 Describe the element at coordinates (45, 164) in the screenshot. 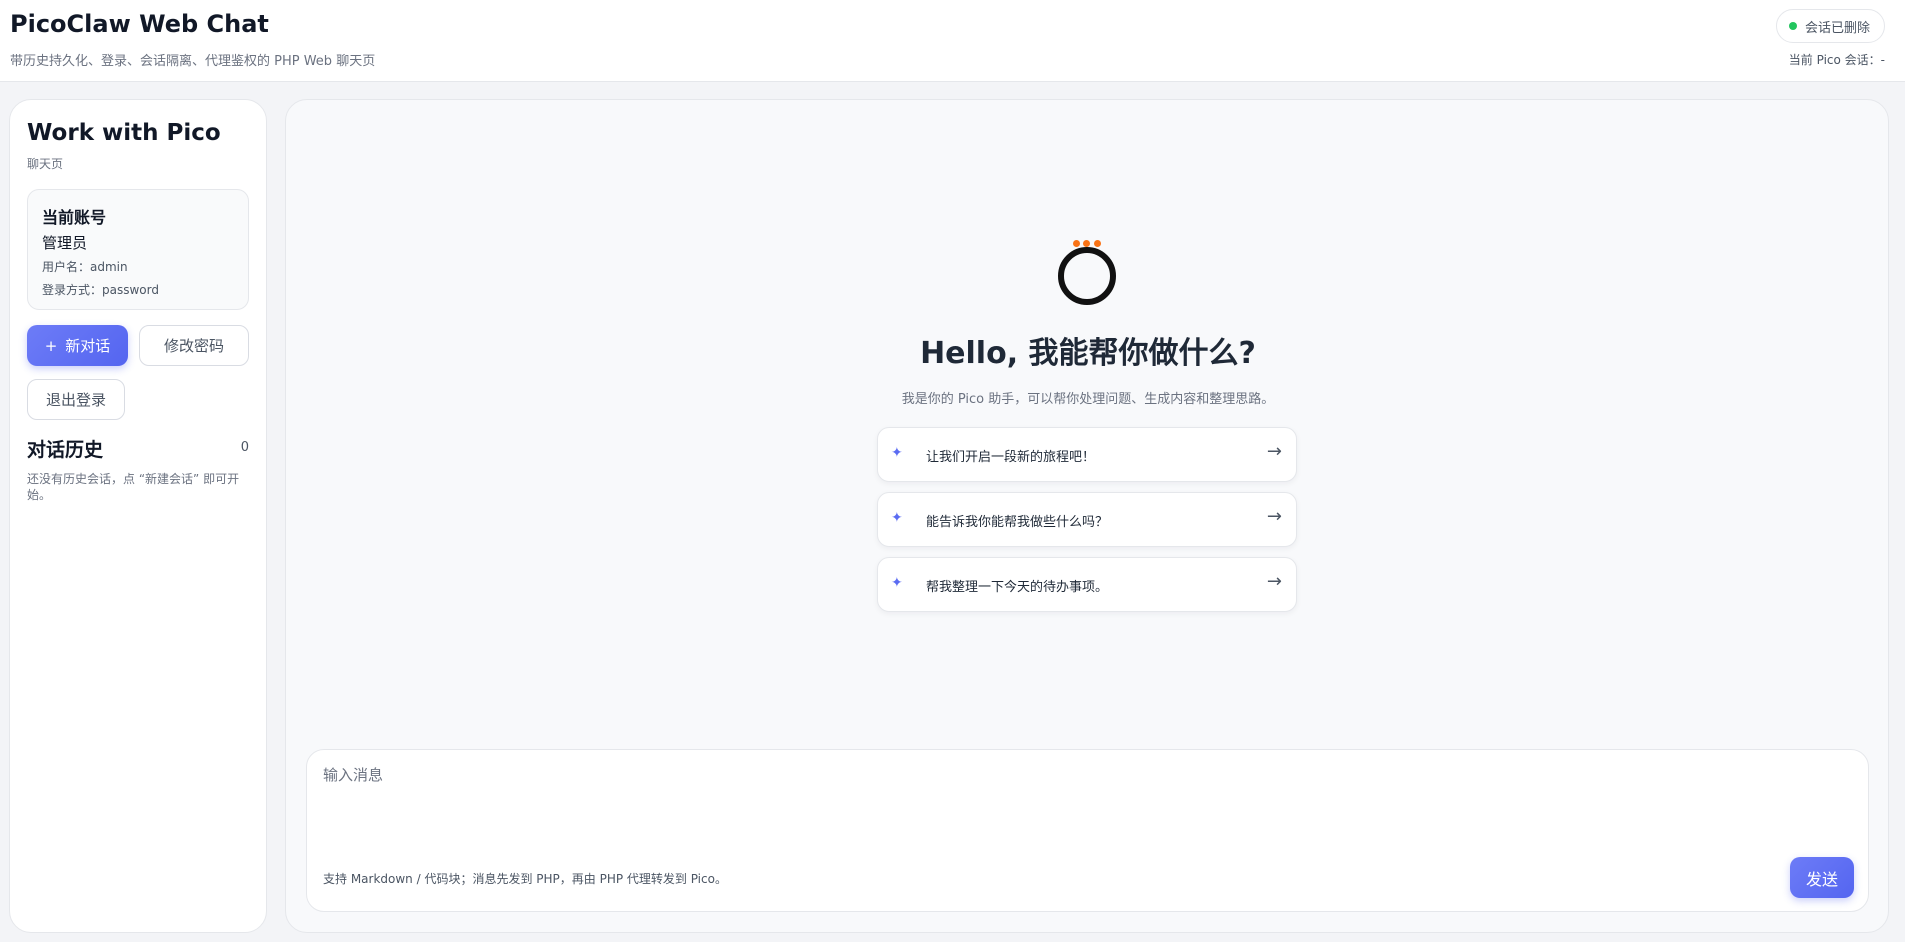

I see `sidebar-subtitle: 聊天页` at that location.